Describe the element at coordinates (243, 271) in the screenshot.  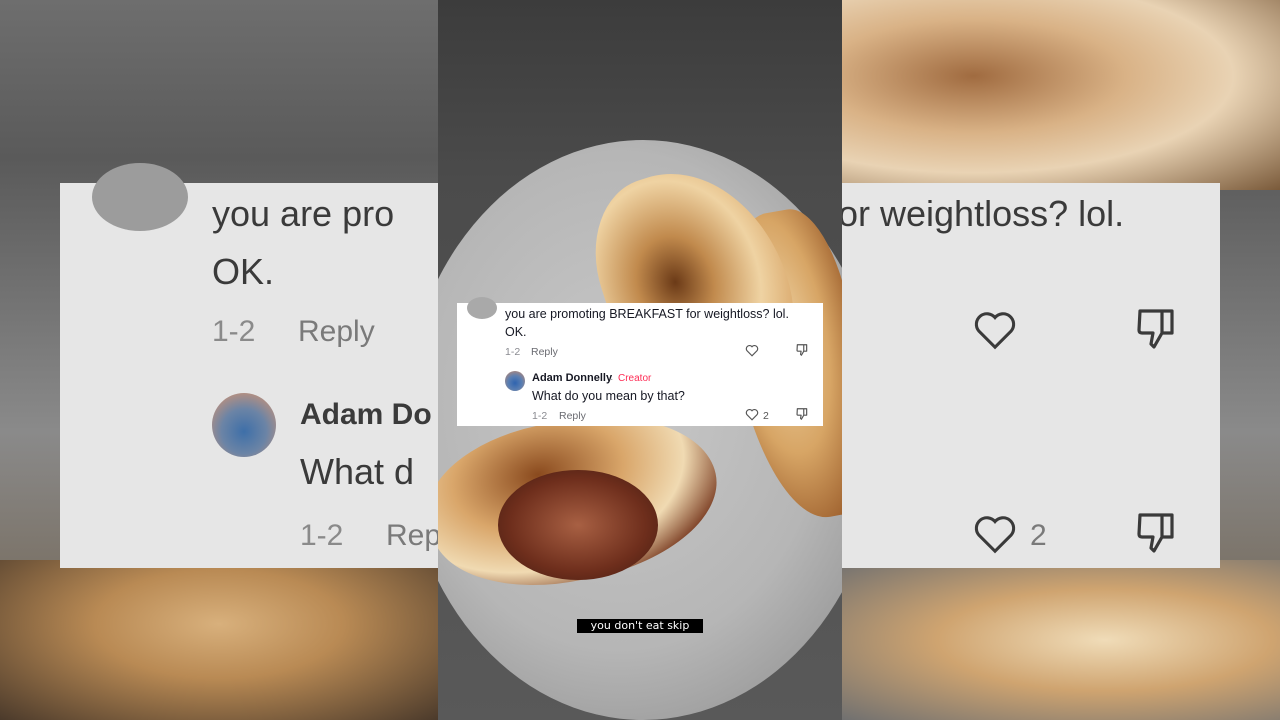
I see `background-comment-line2: OK.` at that location.